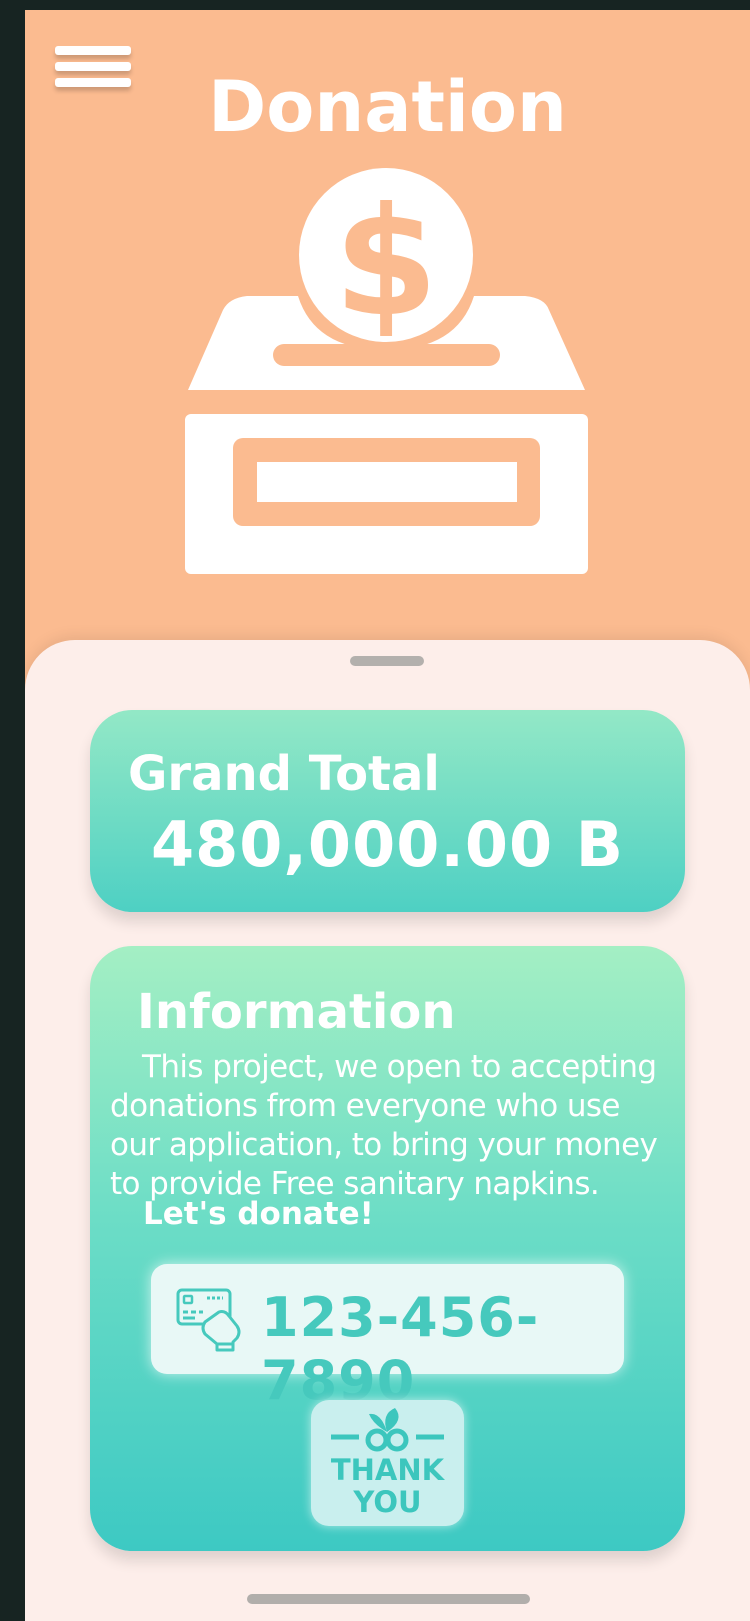  I want to click on account-number: 123-456-7890, so click(400, 1349).